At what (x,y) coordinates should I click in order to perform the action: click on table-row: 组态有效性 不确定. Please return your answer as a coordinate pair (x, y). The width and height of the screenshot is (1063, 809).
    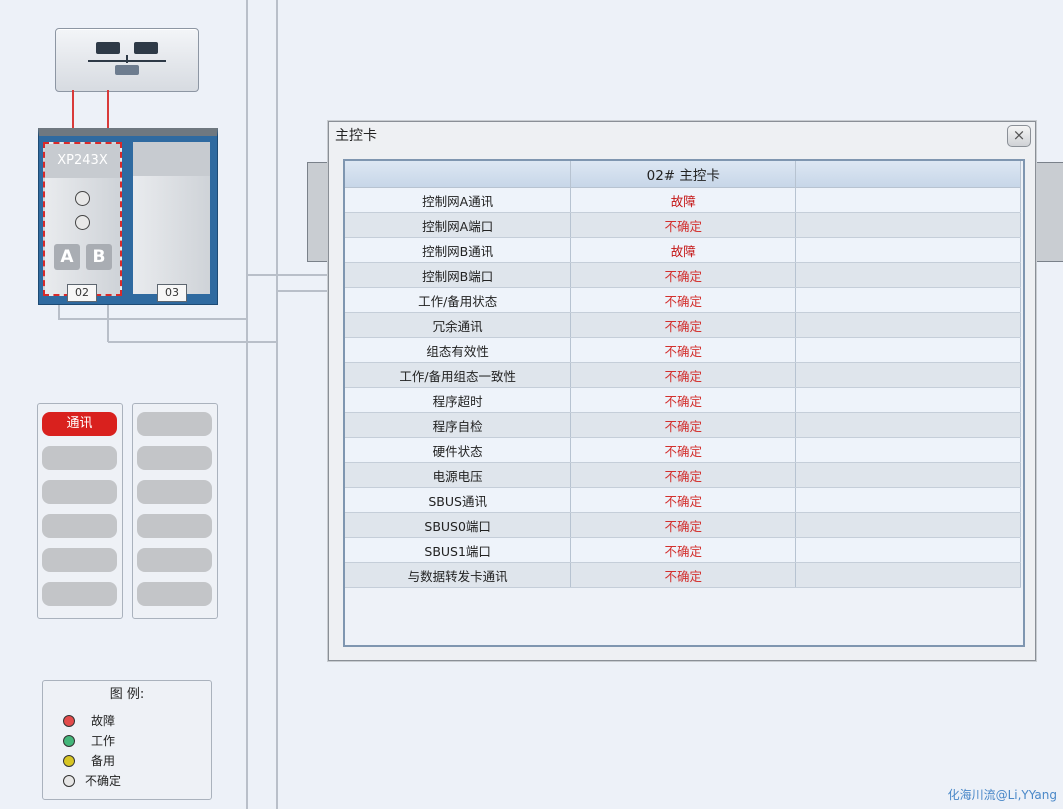
    Looking at the image, I should click on (683, 350).